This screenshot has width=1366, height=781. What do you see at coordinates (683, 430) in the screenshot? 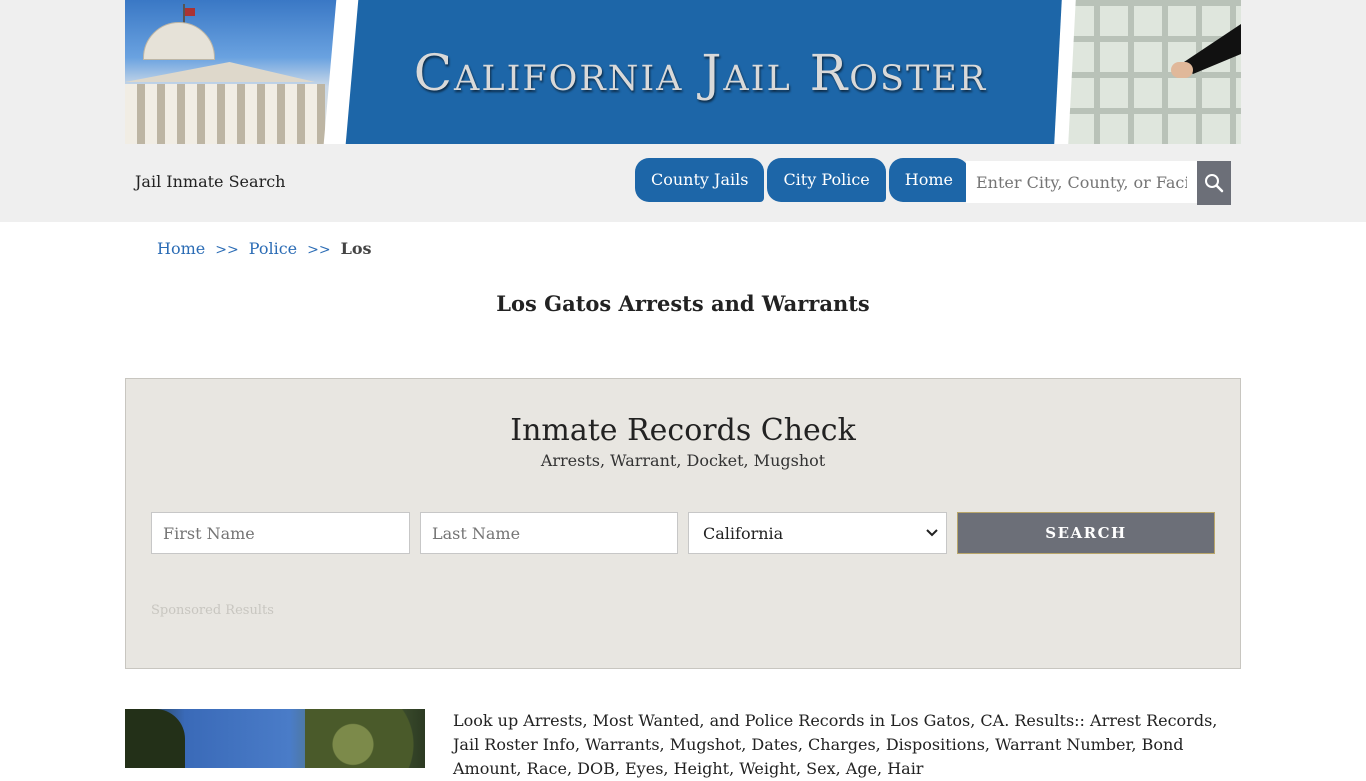
I see `records-heading: Inmate Records Check` at bounding box center [683, 430].